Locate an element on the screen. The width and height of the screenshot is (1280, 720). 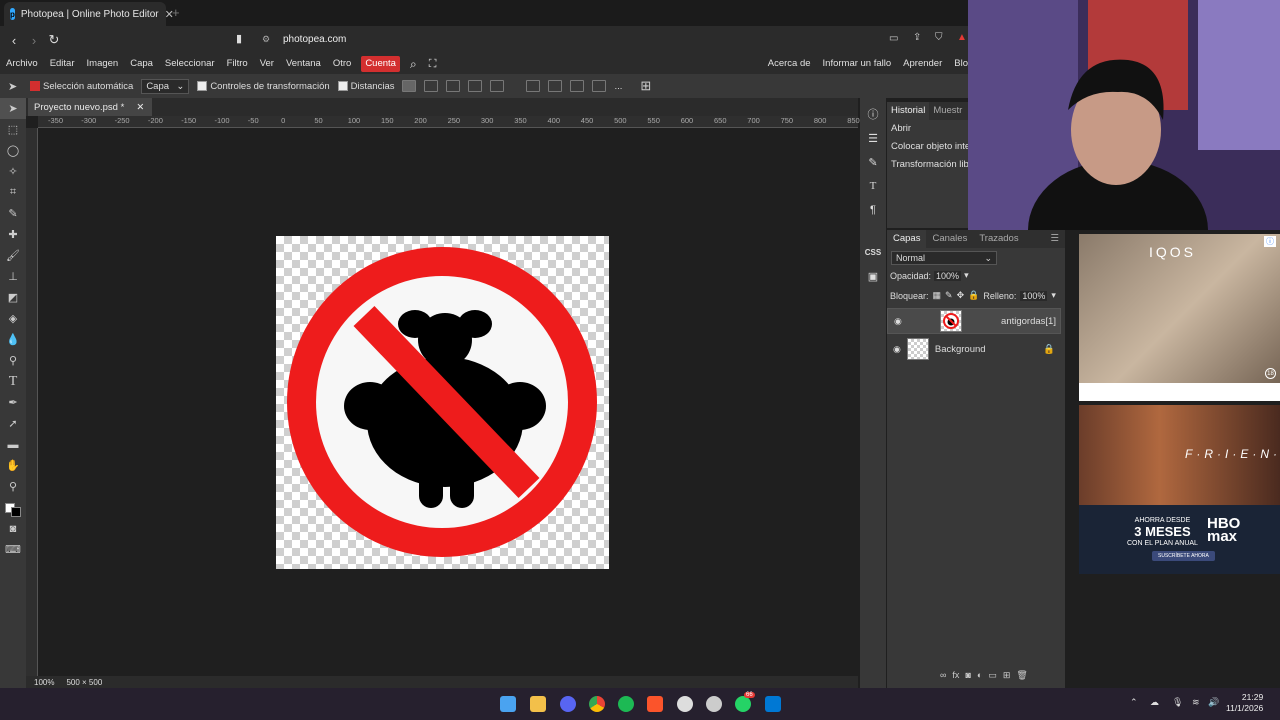
lock-all-icon: 🔒 is located at coordinates (973, 295).